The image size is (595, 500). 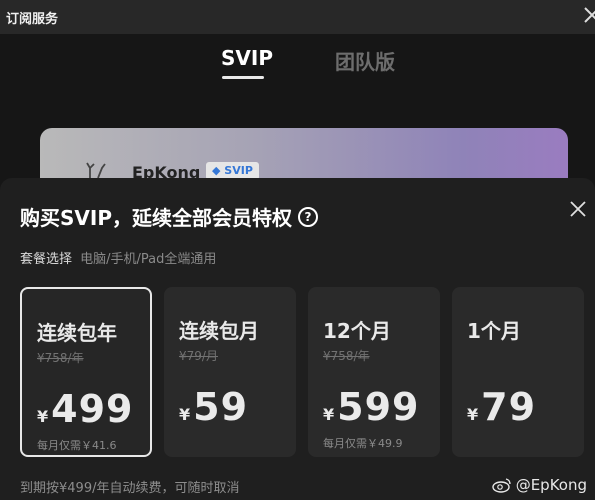 I want to click on weibo-icon, so click(x=501, y=485).